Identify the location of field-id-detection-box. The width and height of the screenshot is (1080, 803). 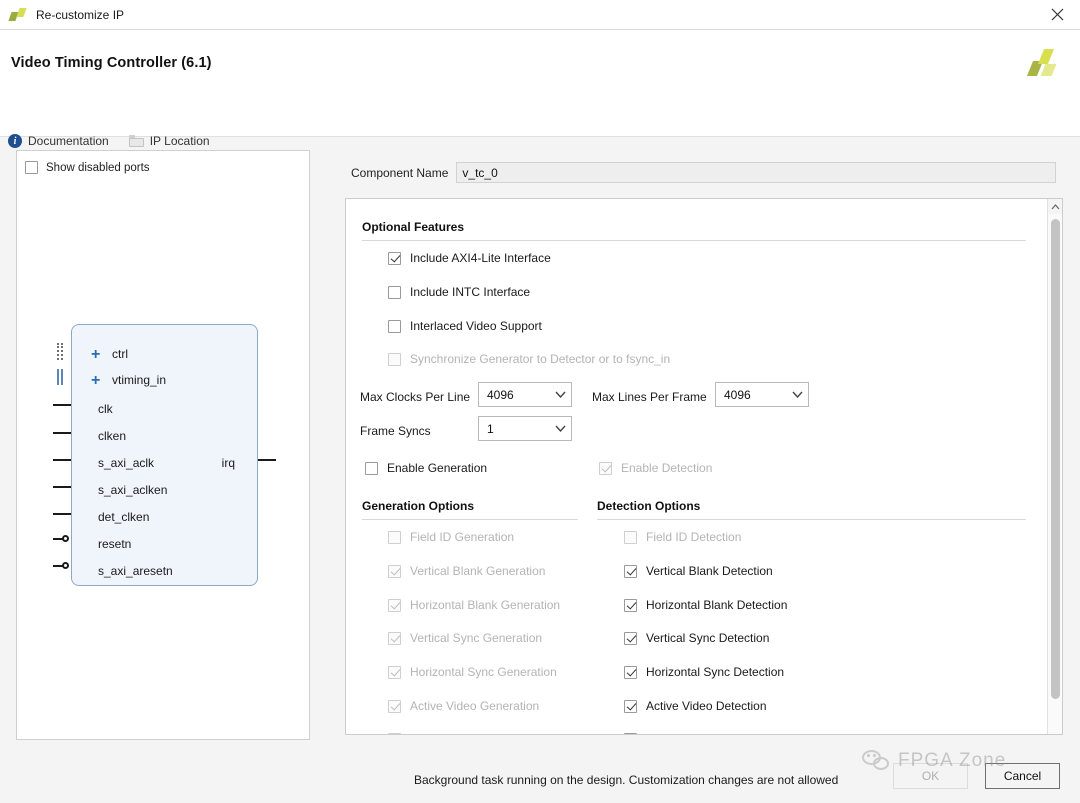
(630, 537).